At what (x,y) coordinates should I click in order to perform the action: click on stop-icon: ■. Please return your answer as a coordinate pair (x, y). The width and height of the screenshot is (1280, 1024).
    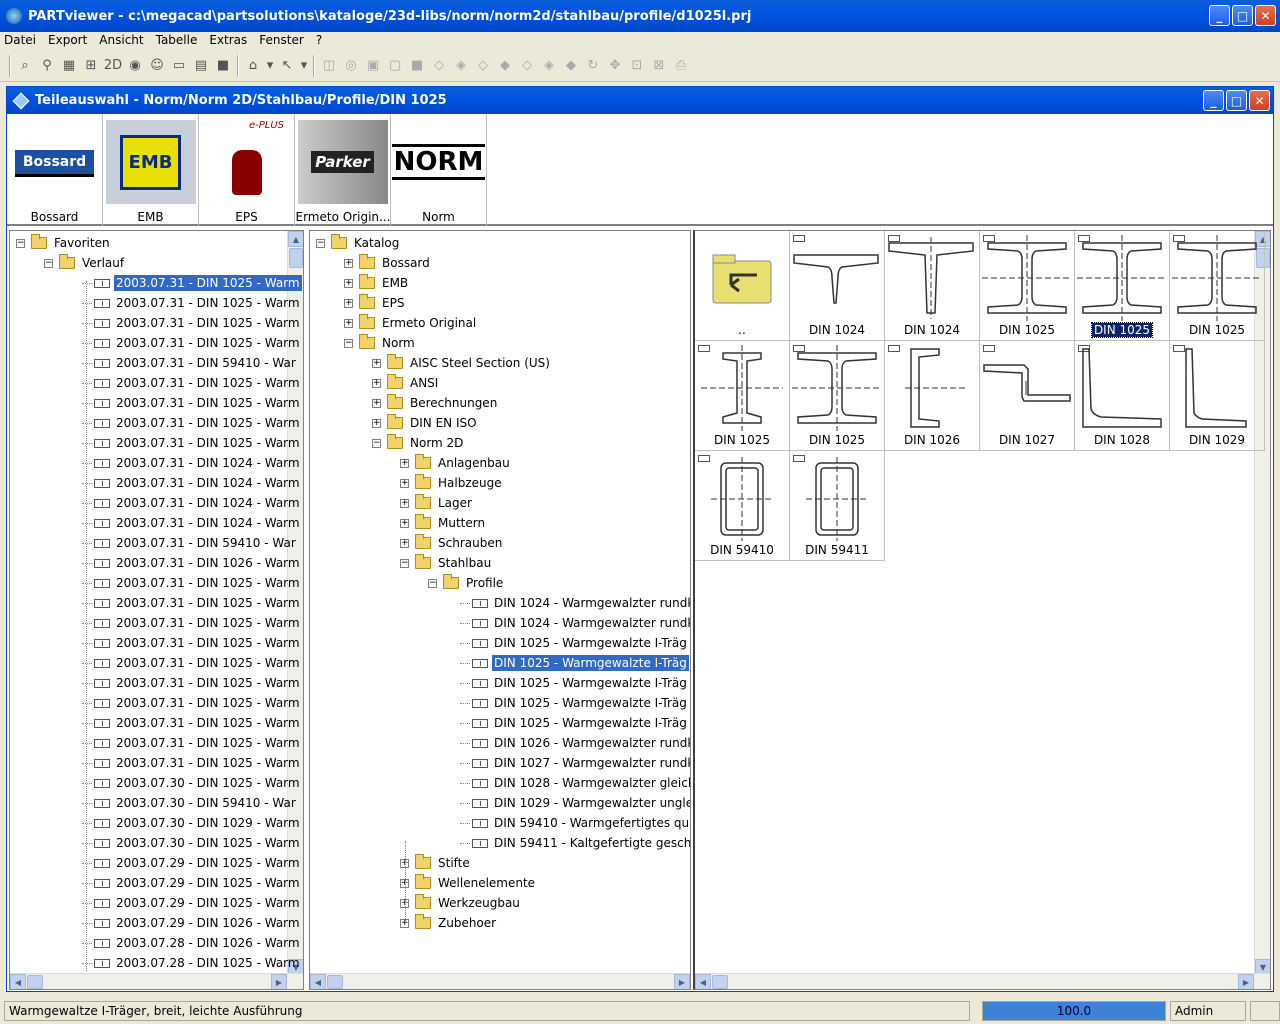
    Looking at the image, I should click on (223, 66).